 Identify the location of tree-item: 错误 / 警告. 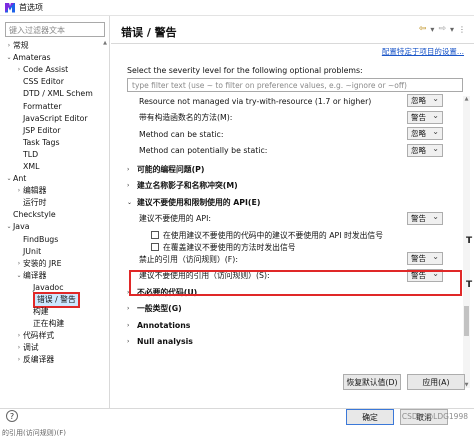
(57, 300).